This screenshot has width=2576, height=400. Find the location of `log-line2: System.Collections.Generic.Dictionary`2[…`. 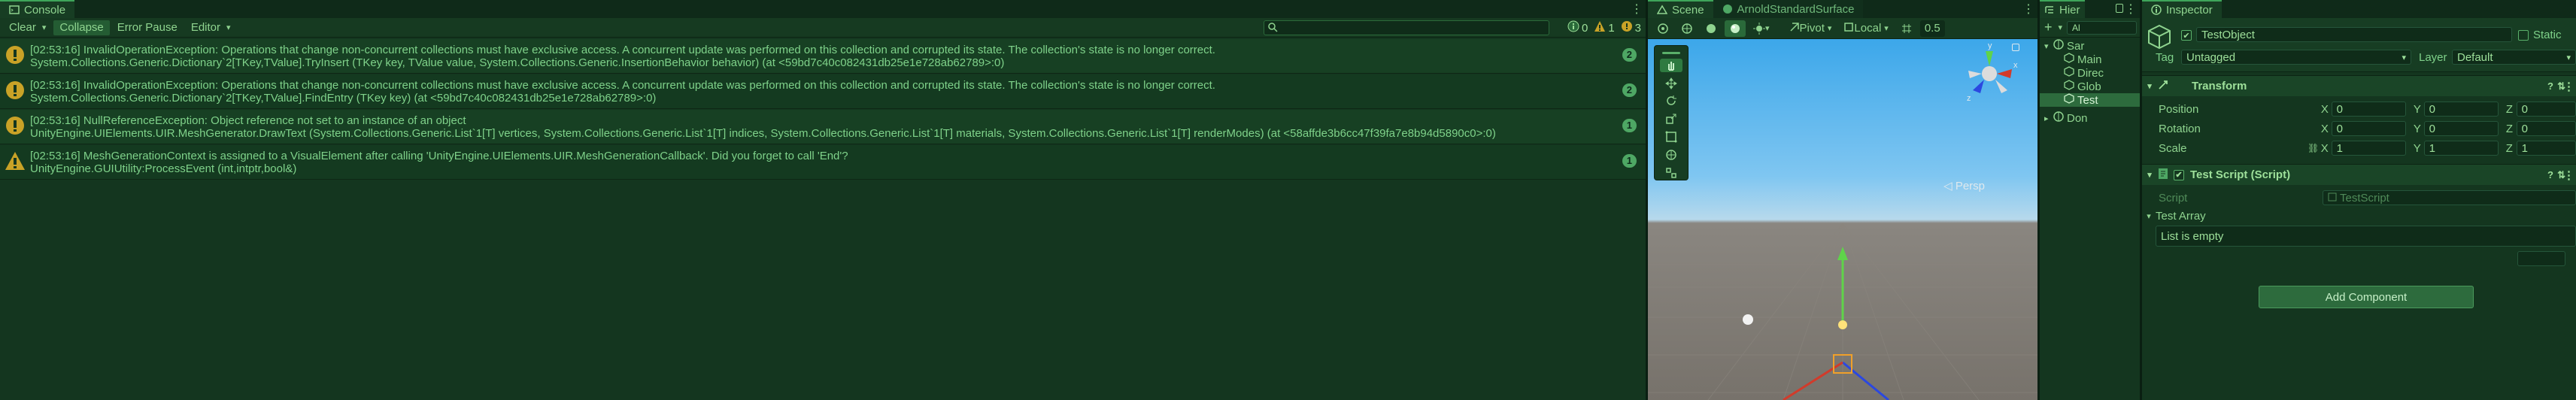

log-line2: System.Collections.Generic.Dictionary`2[… is located at coordinates (343, 98).